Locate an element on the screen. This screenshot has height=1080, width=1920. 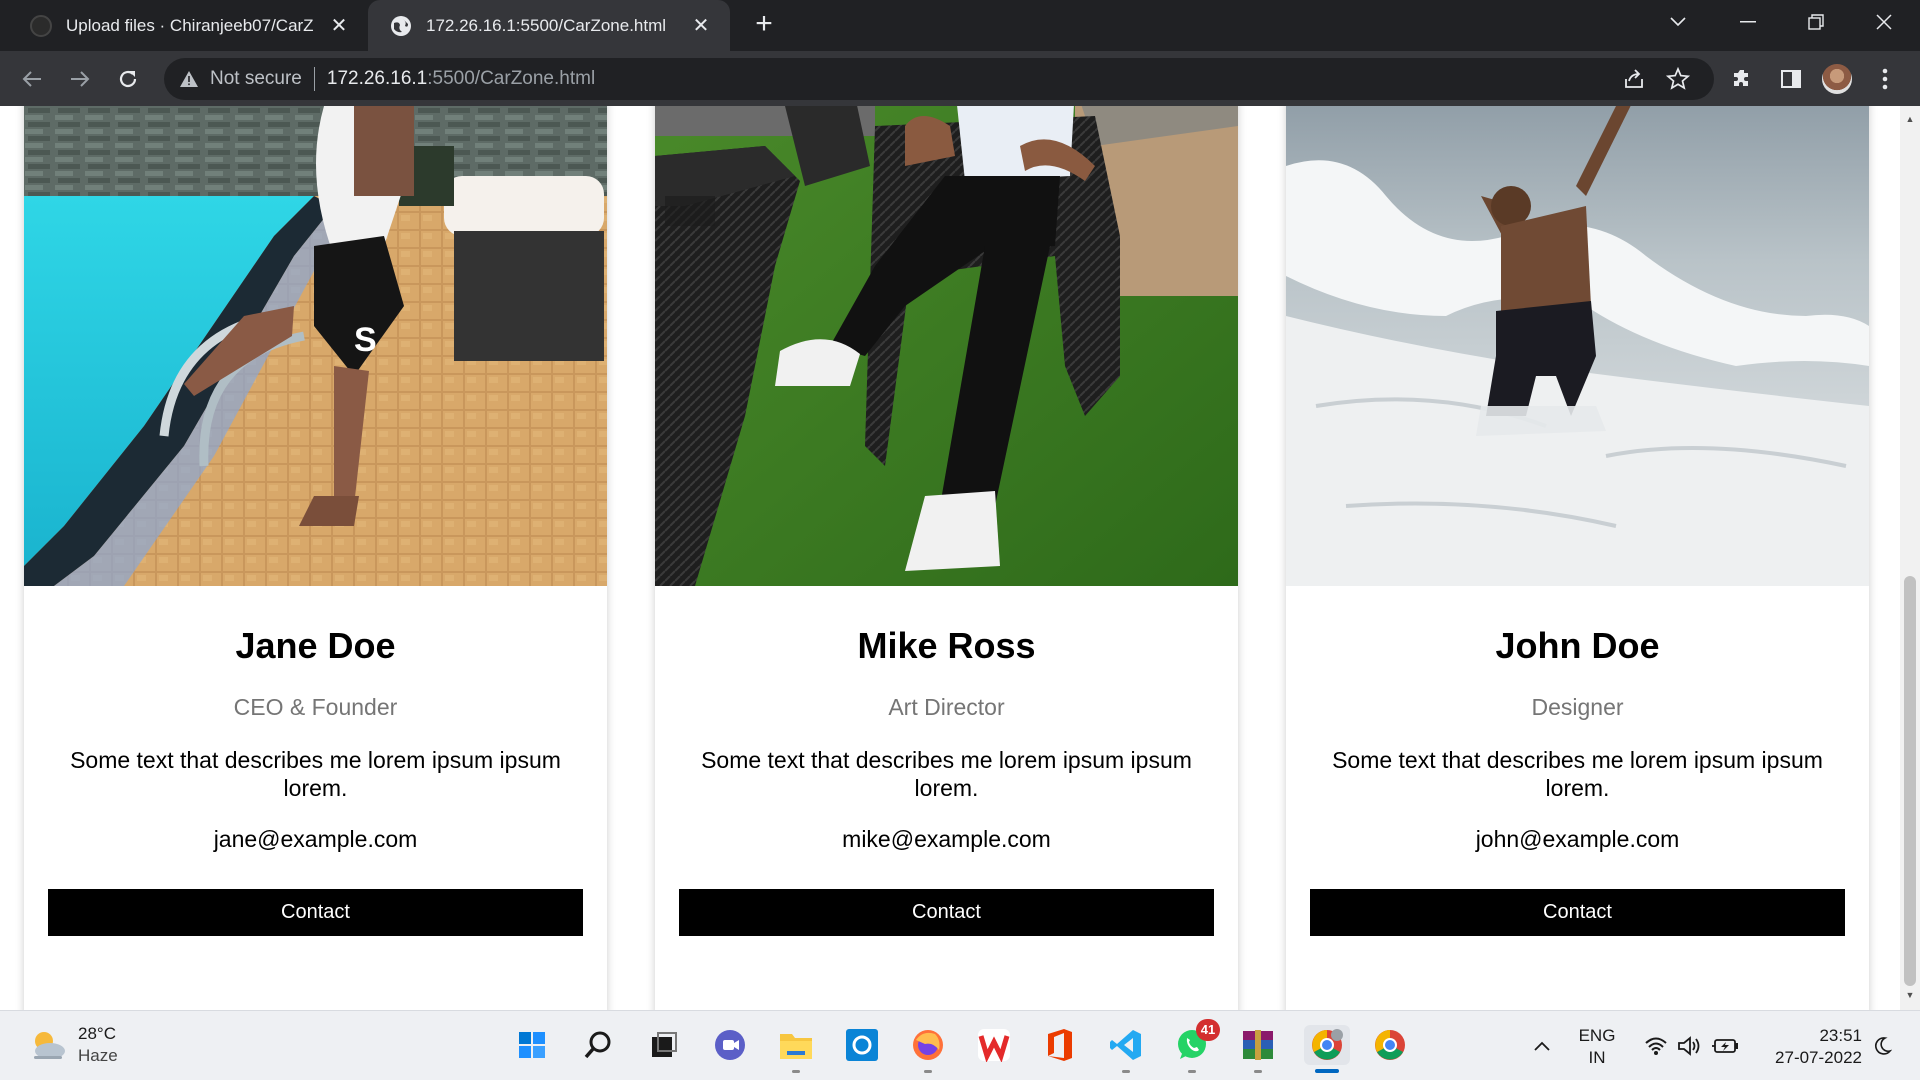
member-email: jane@example.com is located at coordinates (315, 839).